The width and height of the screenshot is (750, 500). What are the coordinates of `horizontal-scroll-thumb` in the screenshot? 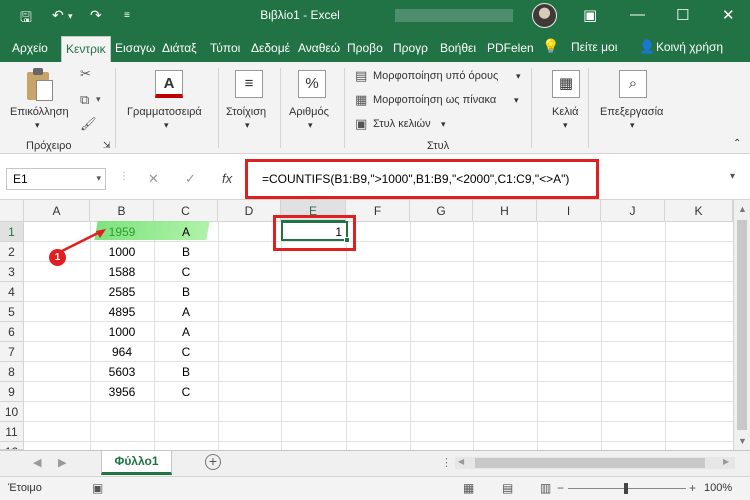 It's located at (590, 463).